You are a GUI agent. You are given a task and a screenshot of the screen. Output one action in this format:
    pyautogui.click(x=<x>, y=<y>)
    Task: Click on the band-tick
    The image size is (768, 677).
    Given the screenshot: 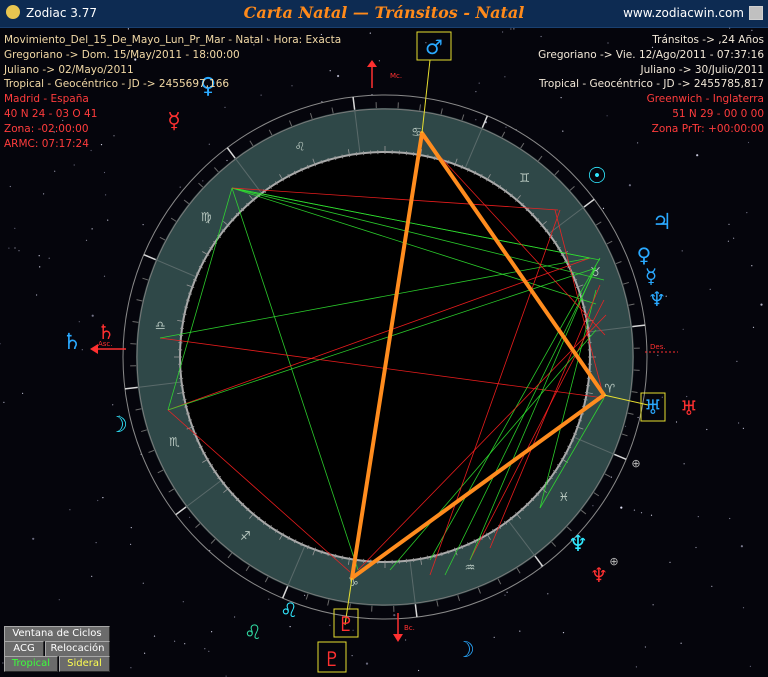 What is the action you would take?
    pyautogui.click(x=182, y=328)
    